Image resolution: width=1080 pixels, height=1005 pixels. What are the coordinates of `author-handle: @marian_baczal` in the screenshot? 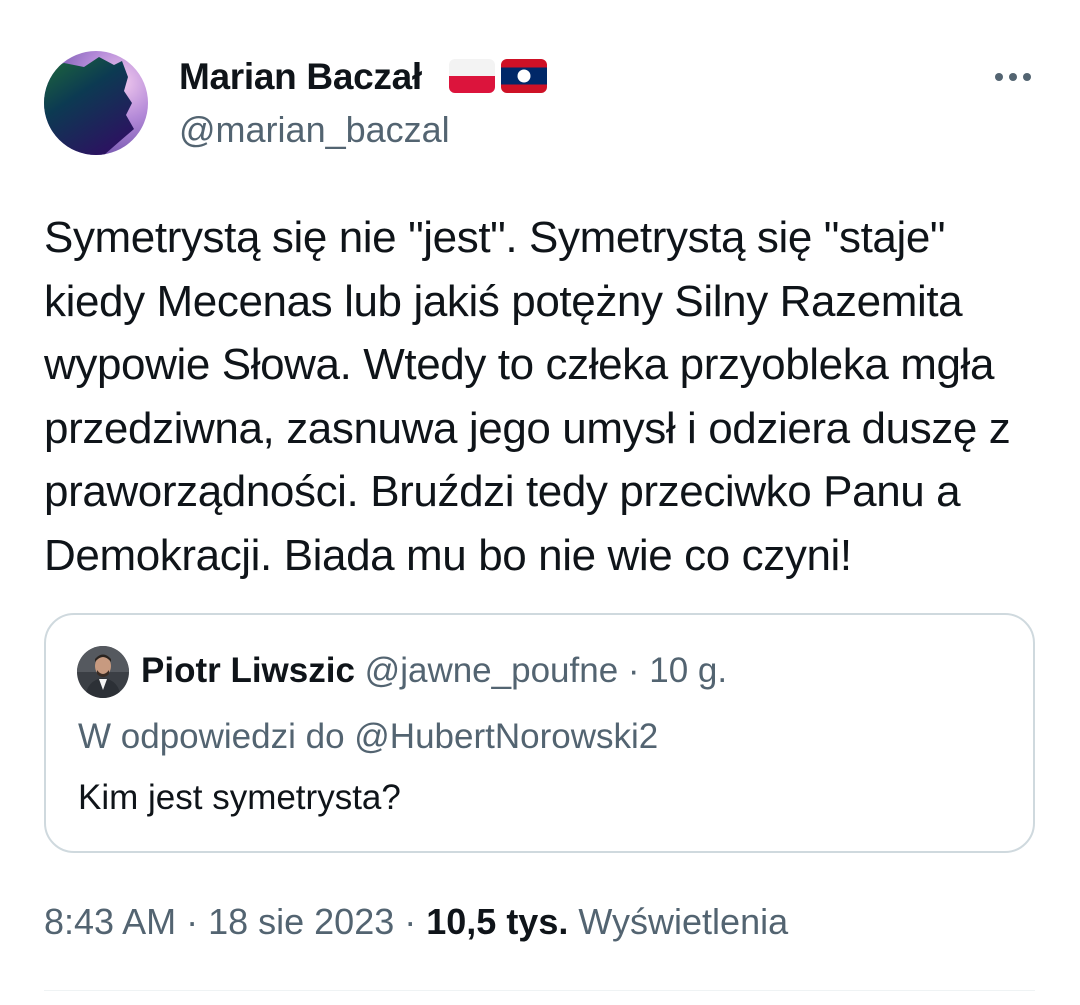 It's located at (314, 130).